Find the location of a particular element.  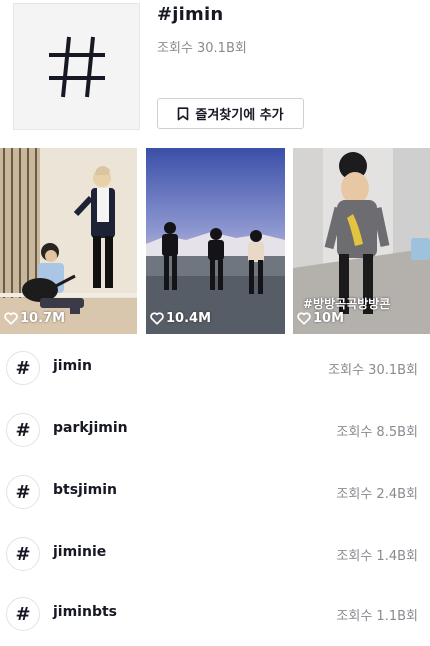

video-thumbnail-2: 10.4M is located at coordinates (215, 241).